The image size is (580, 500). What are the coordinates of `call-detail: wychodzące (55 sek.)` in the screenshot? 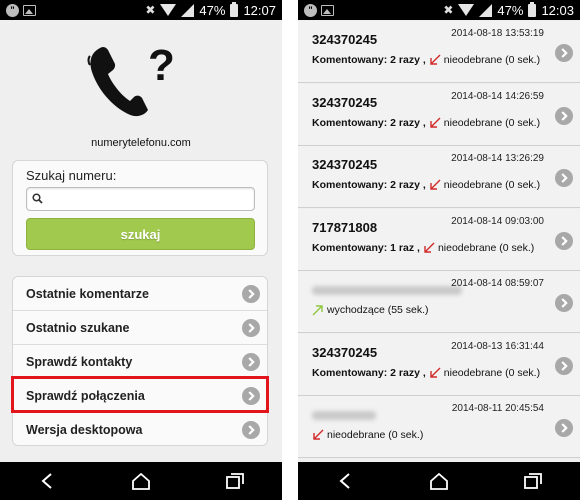 It's located at (370, 310).